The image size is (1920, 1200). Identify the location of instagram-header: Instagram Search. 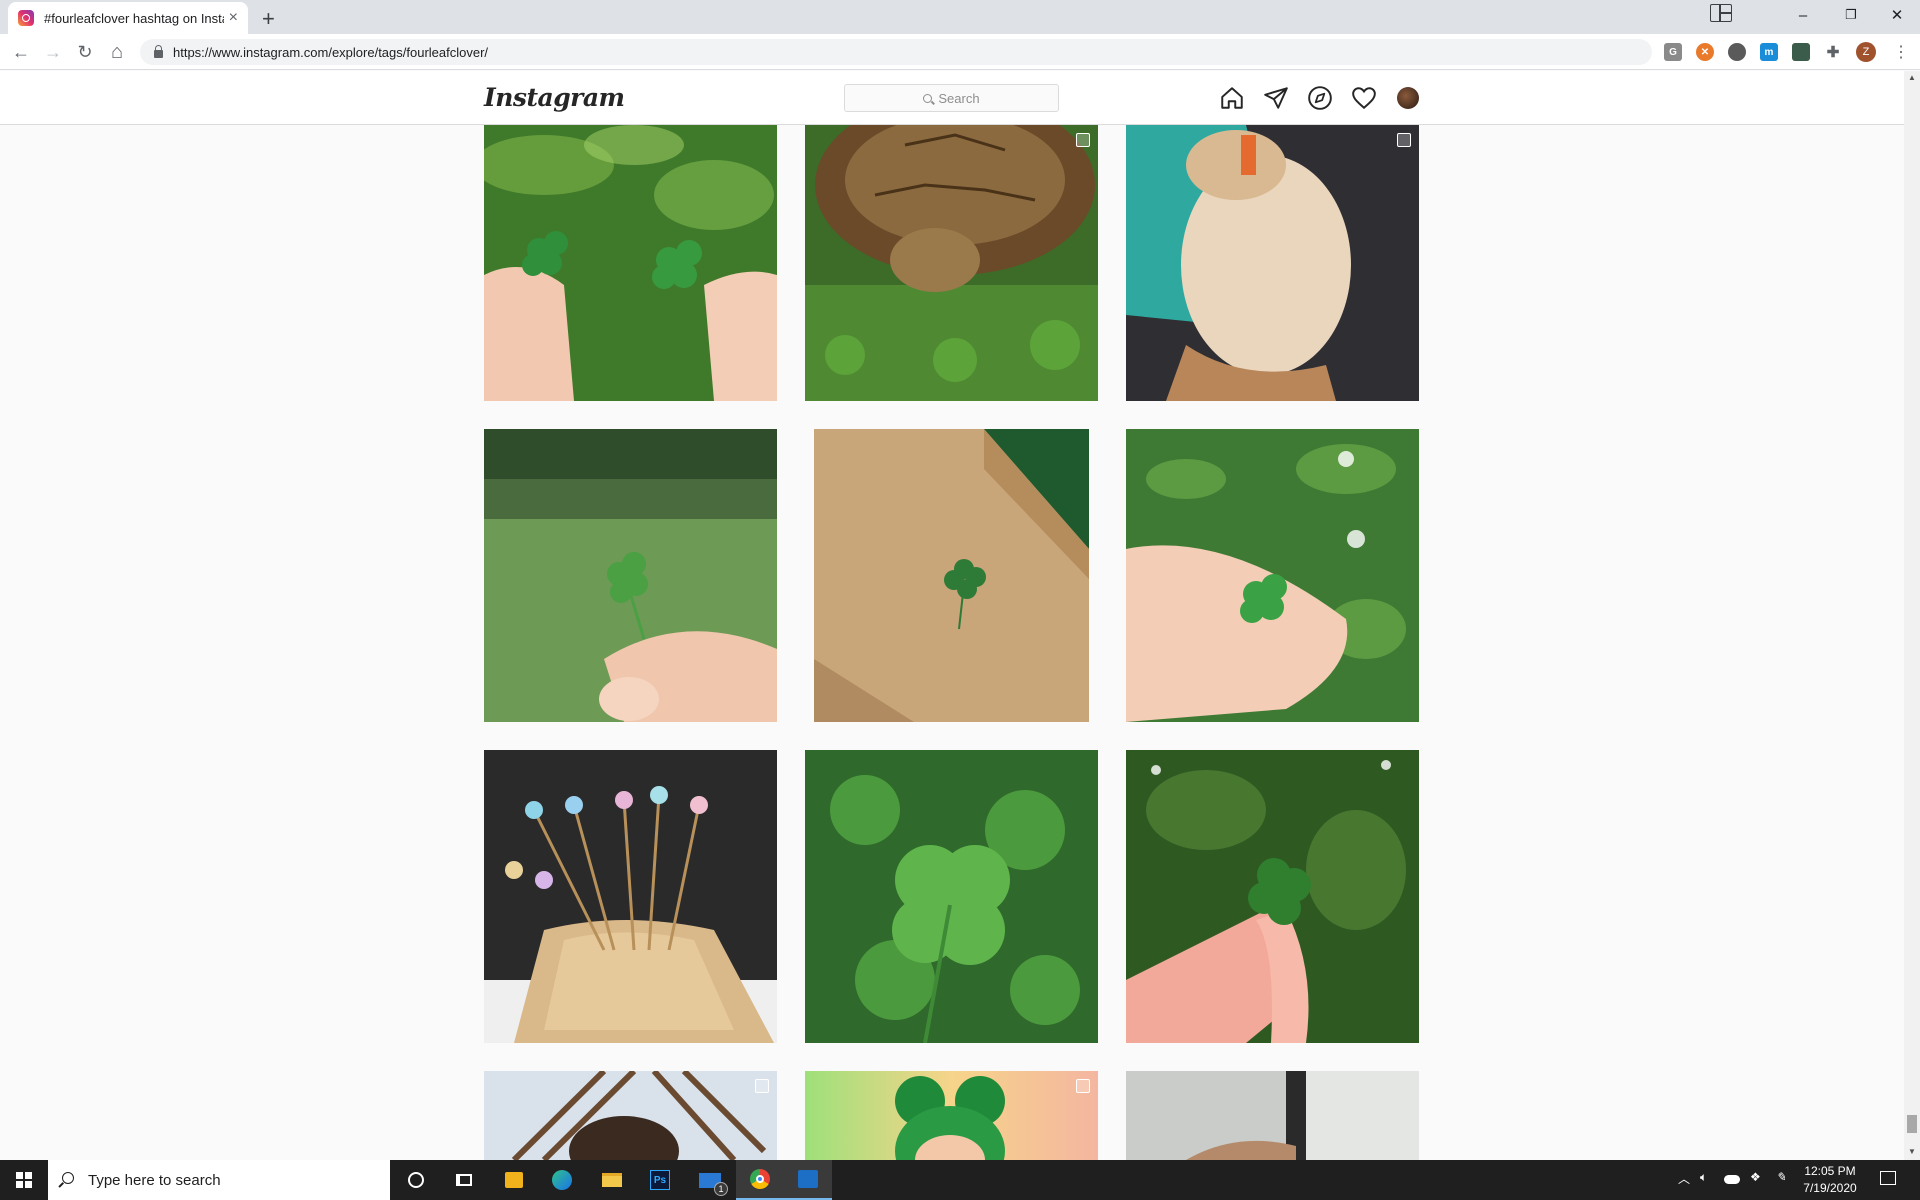
(952, 98).